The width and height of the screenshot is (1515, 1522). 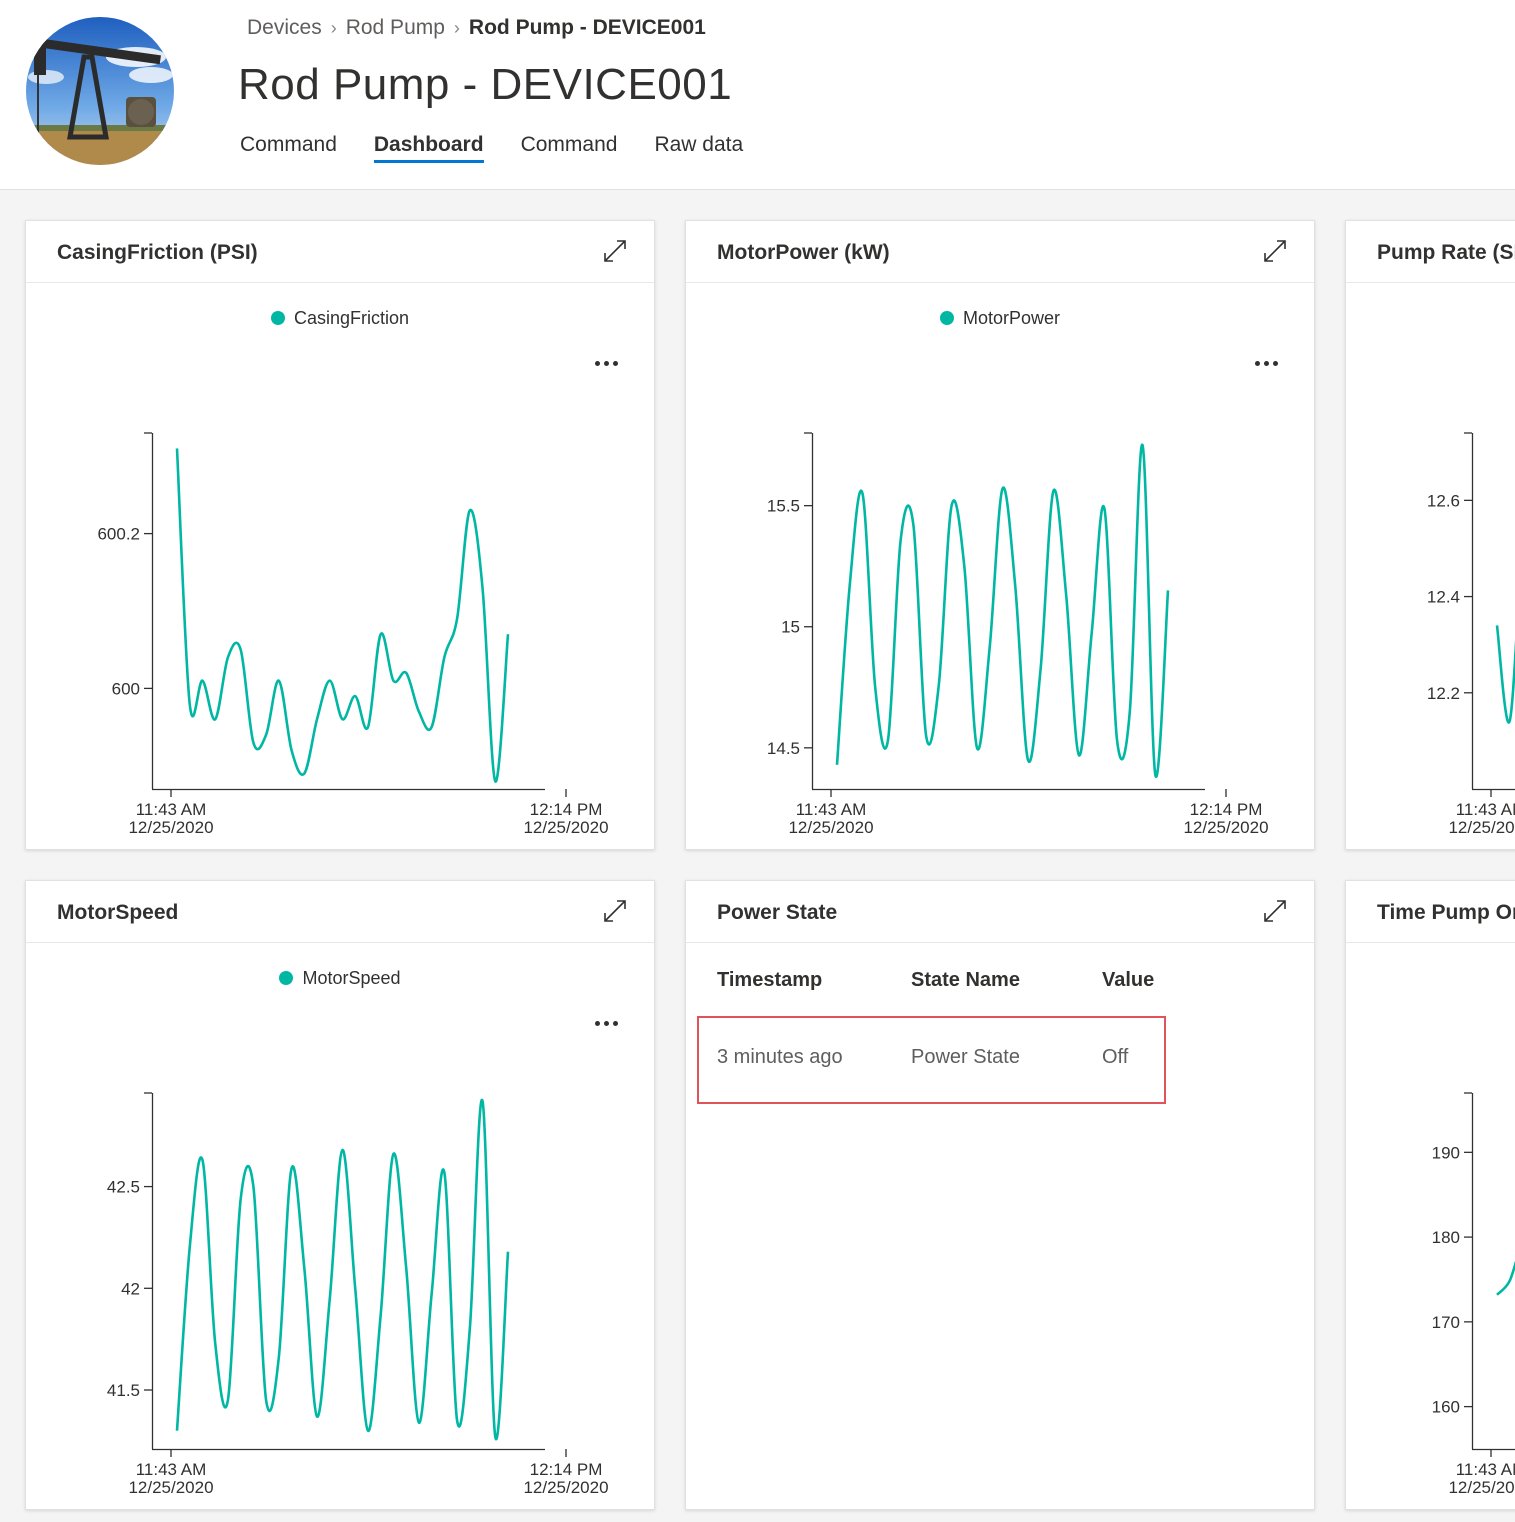 What do you see at coordinates (123, 1187) in the screenshot?
I see `y-tick-label: 42.5` at bounding box center [123, 1187].